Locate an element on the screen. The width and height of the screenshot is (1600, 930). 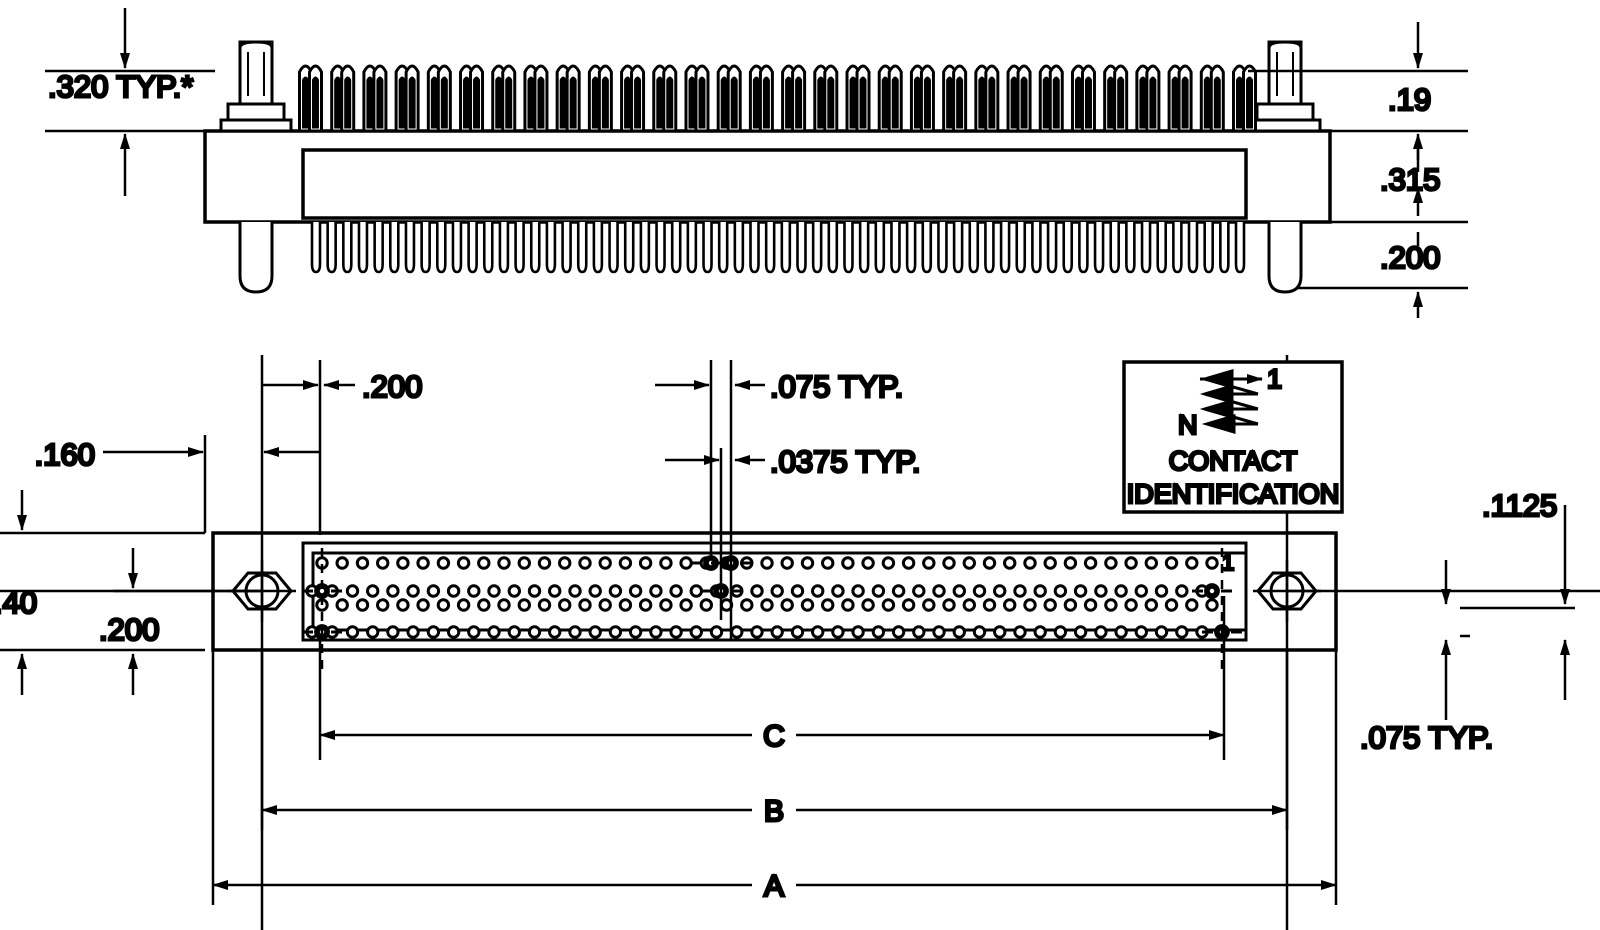
dim-075-typ-label: .075 TYP. is located at coordinates (836, 386).